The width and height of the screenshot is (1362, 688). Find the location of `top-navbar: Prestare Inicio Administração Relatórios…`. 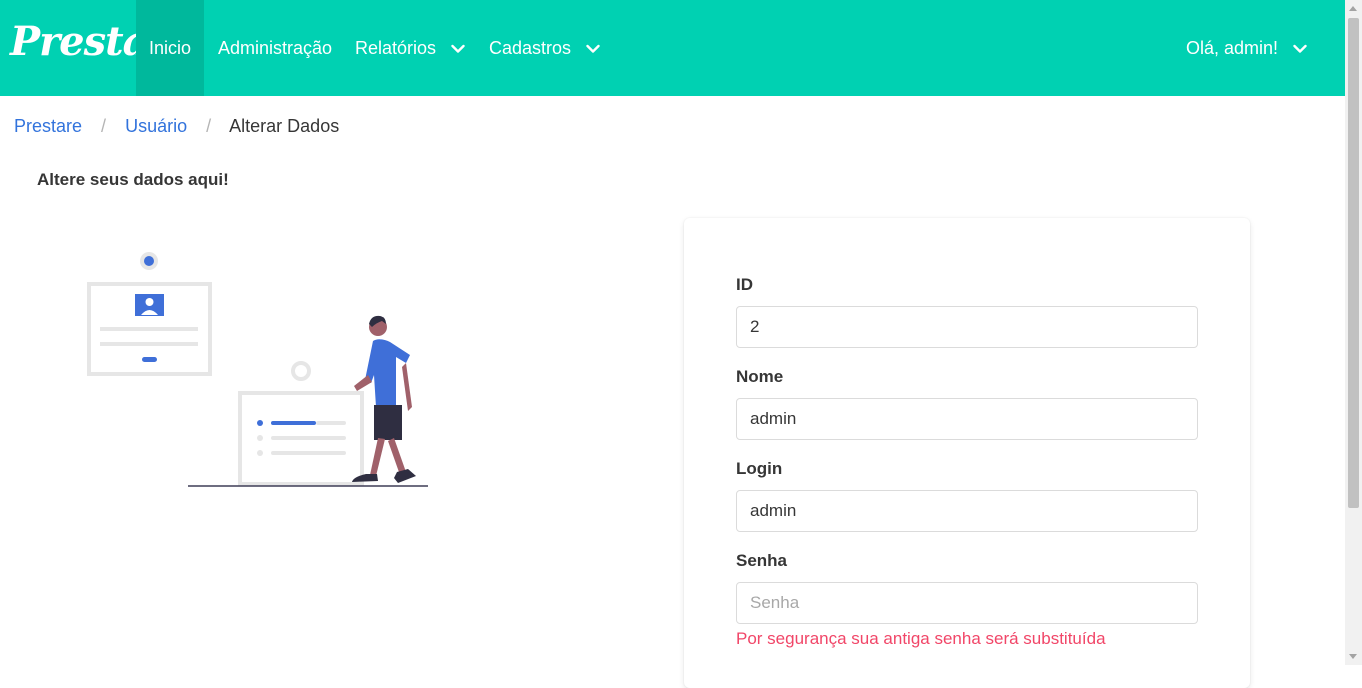

top-navbar: Prestare Inicio Administração Relatórios… is located at coordinates (672, 48).